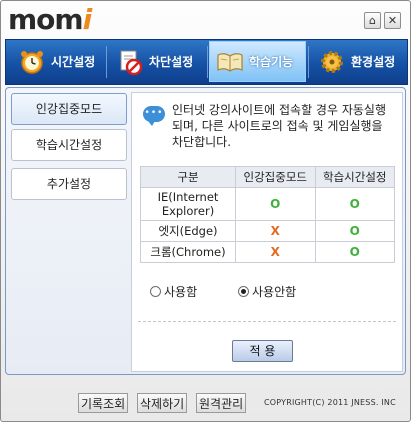 This screenshot has height=422, width=411. I want to click on table-row: 크롬(Chrome) X O, so click(267, 252).